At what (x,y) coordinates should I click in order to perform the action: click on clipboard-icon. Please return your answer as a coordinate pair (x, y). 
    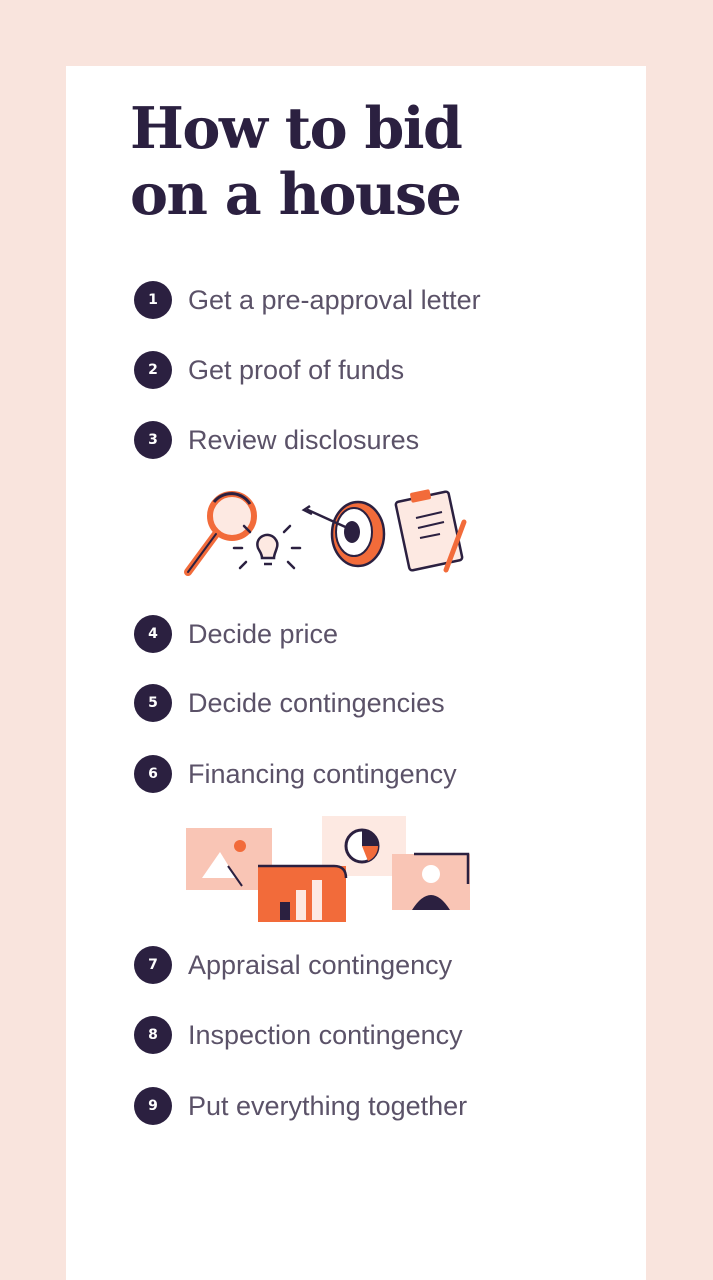
    Looking at the image, I should click on (430, 531).